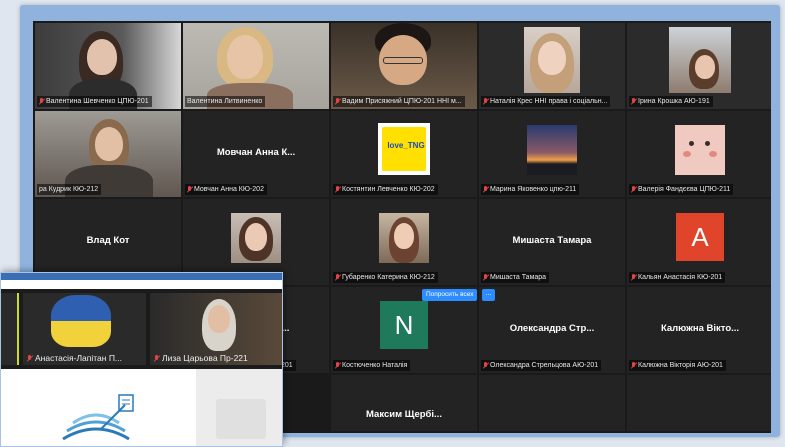 This screenshot has width=785, height=447. I want to click on participant-tile: A Кальян Анастасія КЮ-201, so click(699, 242).